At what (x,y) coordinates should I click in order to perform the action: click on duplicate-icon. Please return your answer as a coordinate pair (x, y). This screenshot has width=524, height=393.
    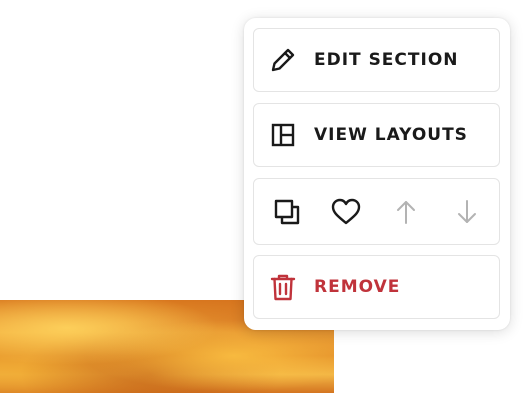
    Looking at the image, I should click on (287, 212).